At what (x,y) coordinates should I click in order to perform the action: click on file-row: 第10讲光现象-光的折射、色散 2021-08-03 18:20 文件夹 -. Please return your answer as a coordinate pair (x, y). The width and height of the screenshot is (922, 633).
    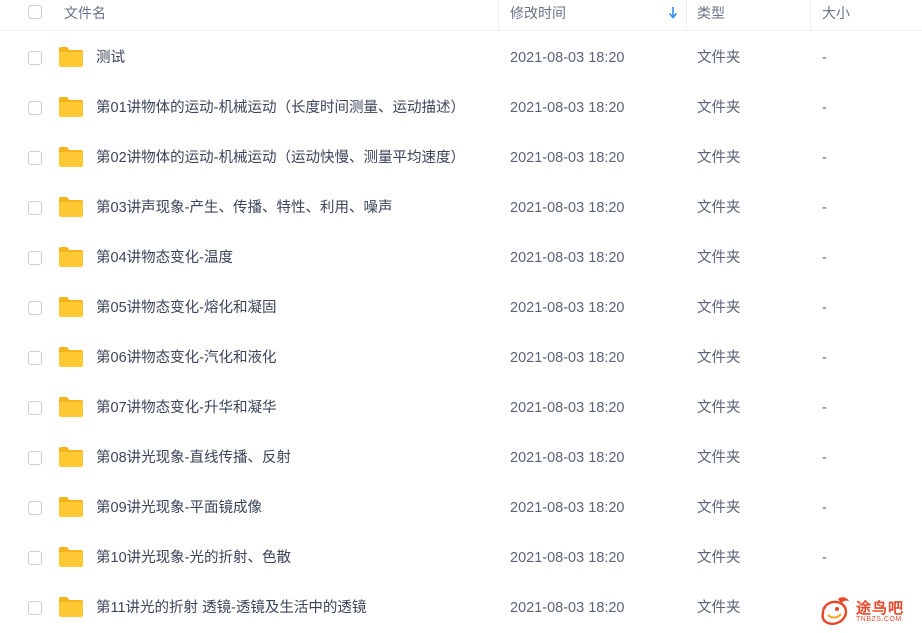
    Looking at the image, I should click on (461, 558).